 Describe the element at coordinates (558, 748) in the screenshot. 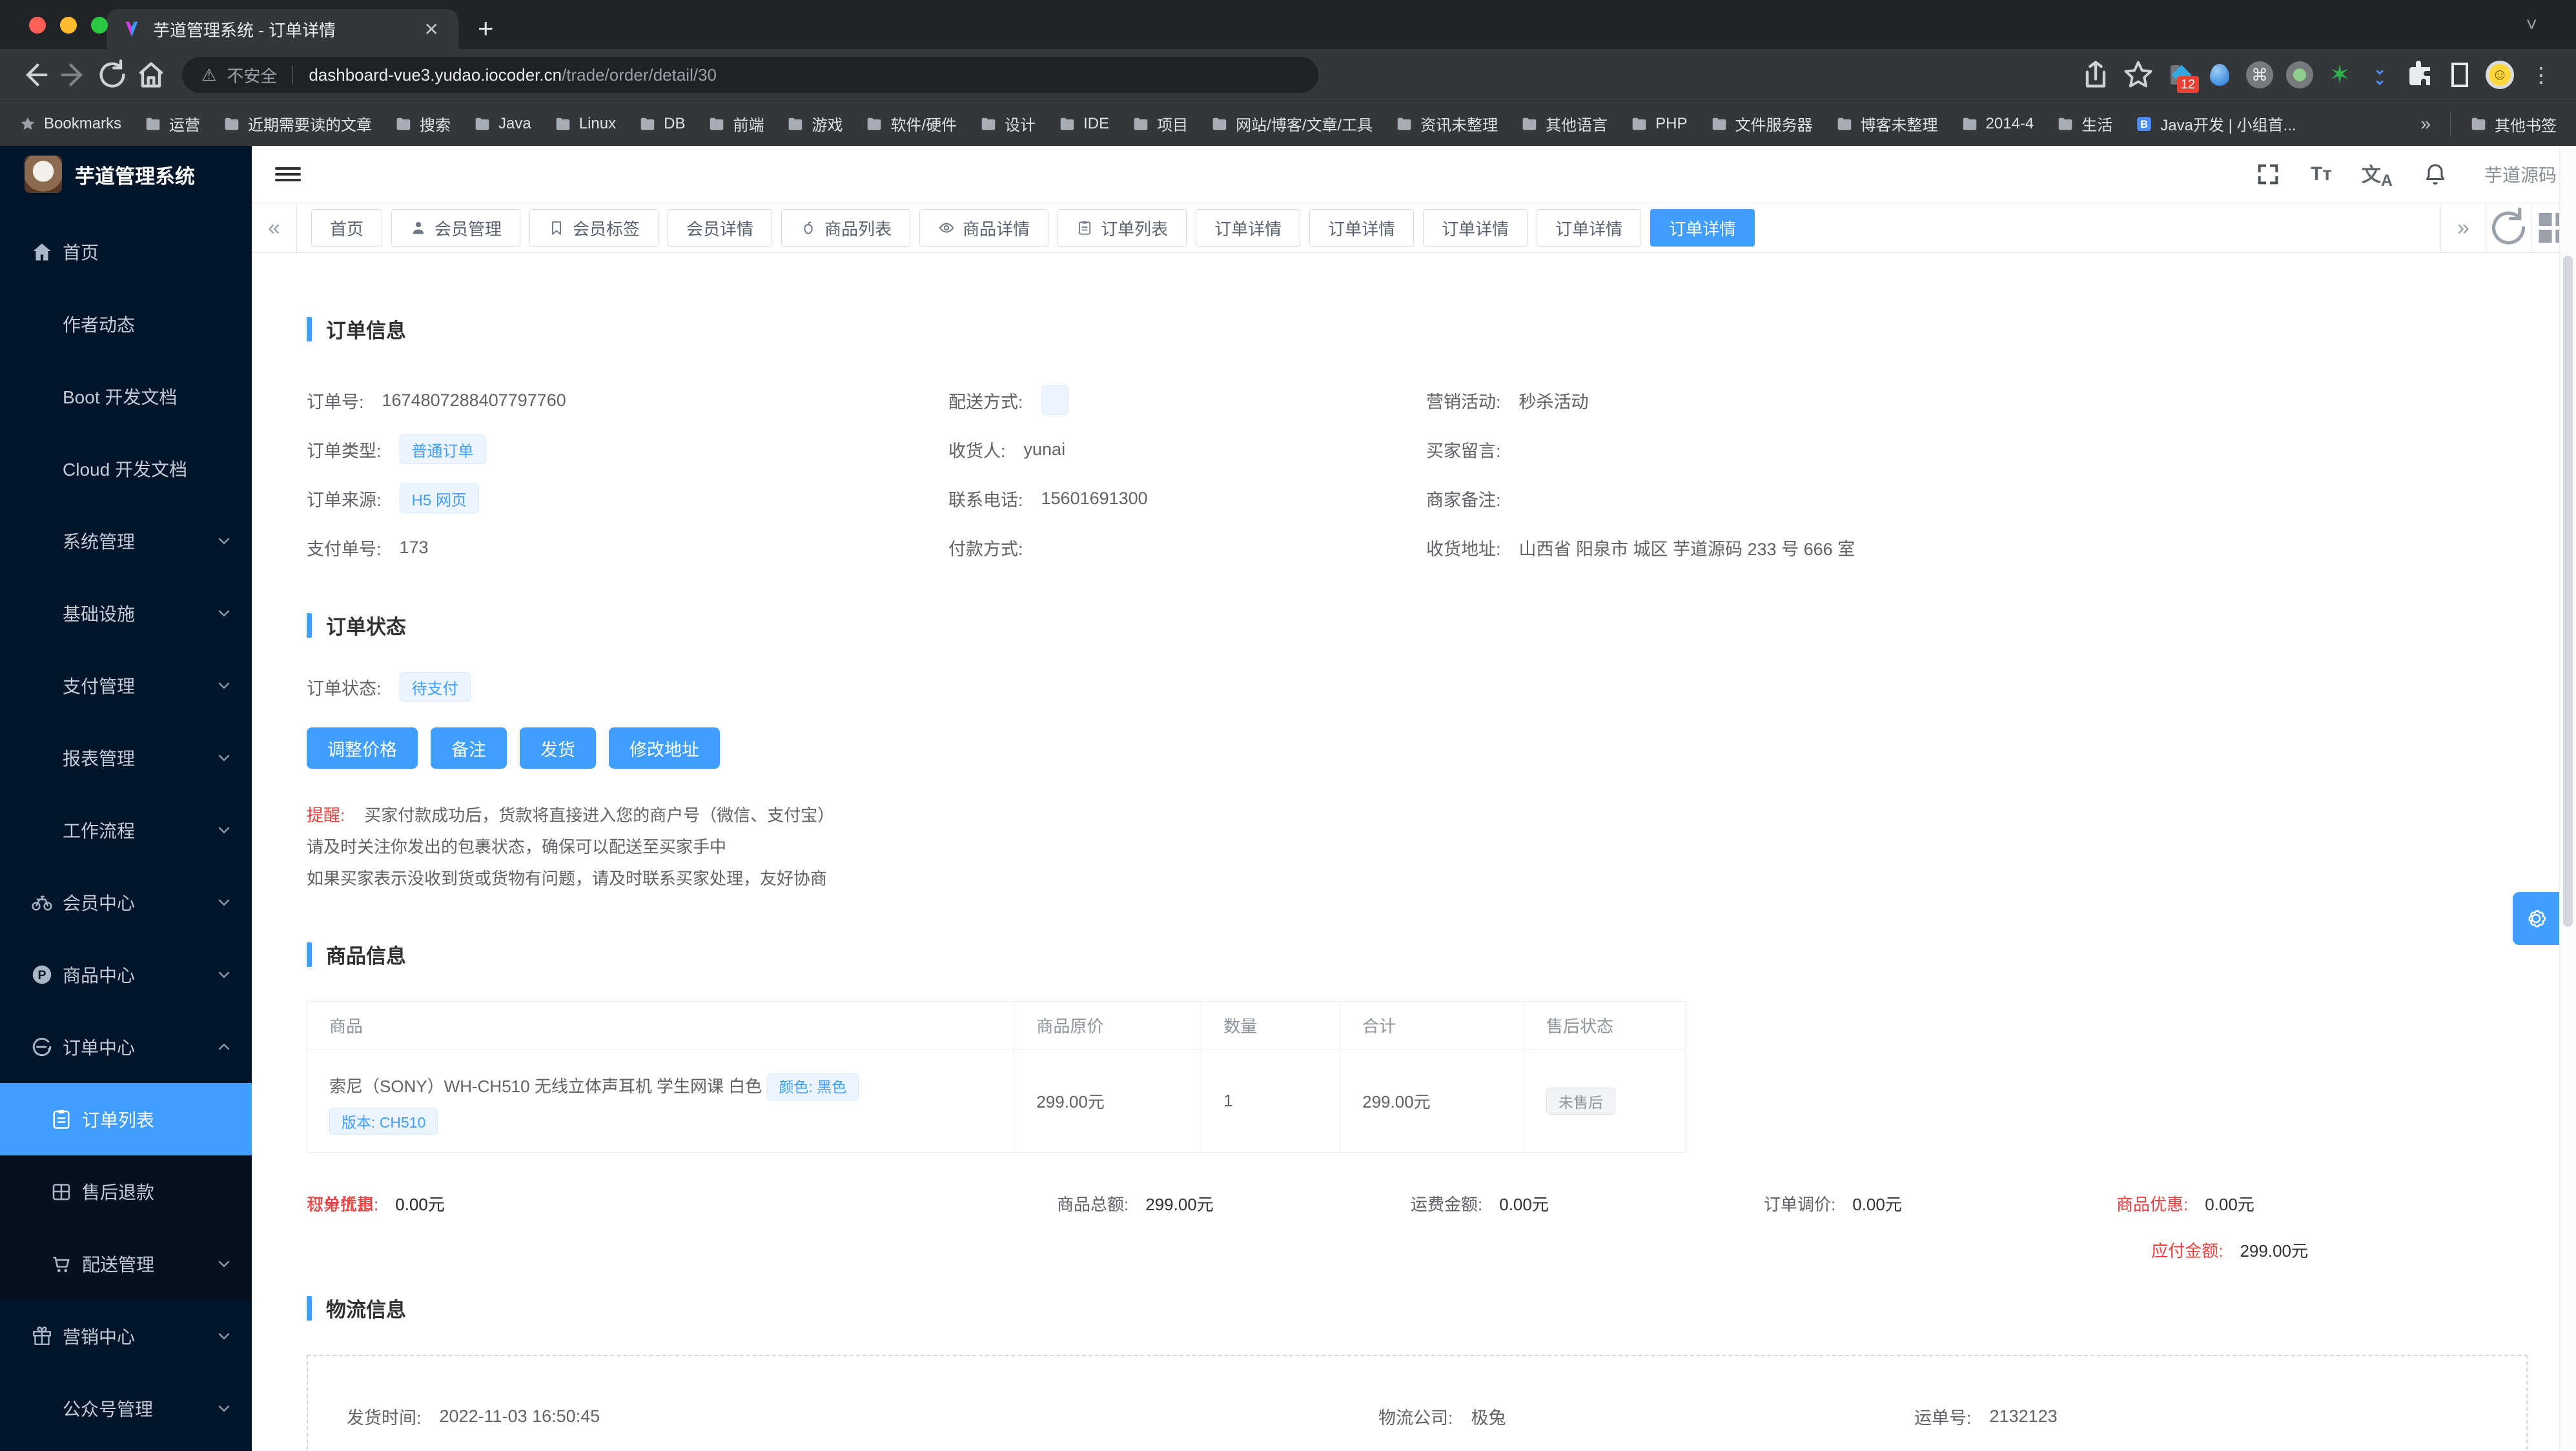

I see `order-action-button: 发货` at that location.